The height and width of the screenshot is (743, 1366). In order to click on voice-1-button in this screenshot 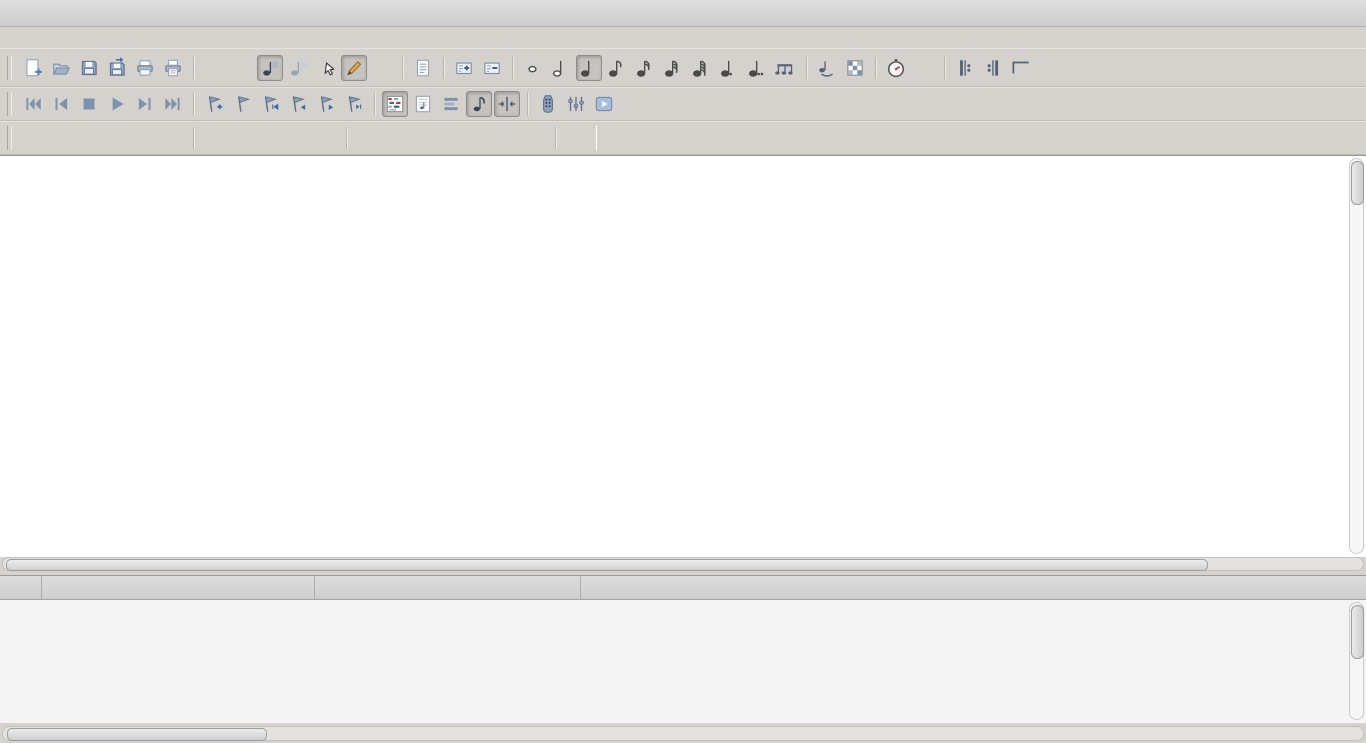, I will do `click(270, 67)`.